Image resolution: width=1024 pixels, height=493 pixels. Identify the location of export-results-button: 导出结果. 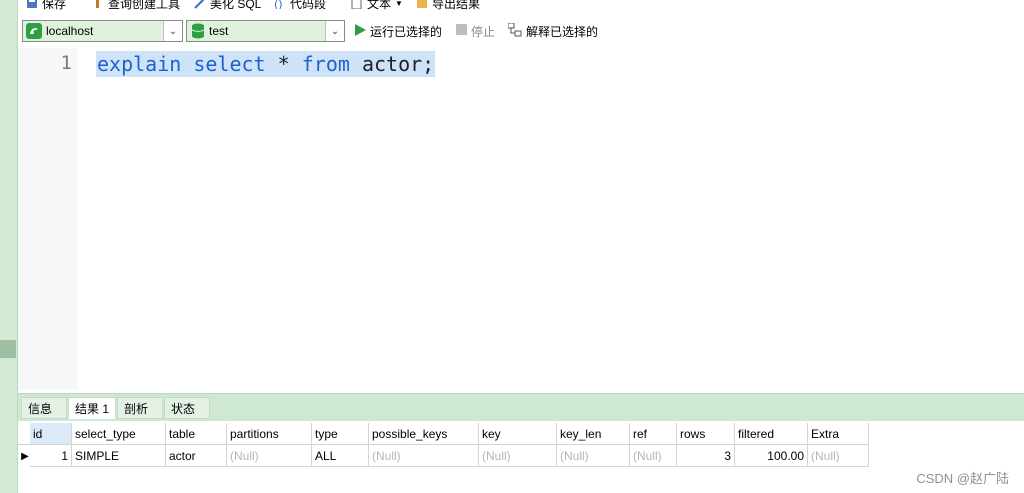
(448, 5).